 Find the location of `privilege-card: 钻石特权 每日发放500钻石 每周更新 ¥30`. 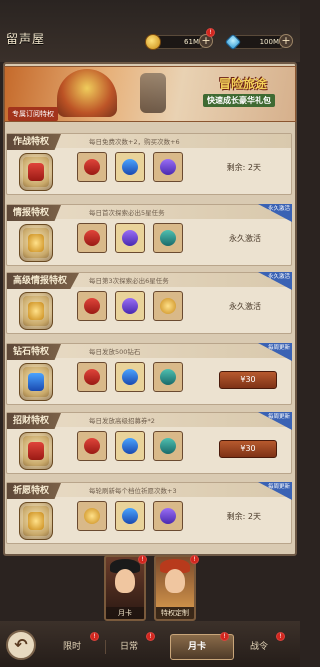

privilege-card: 钻石特权 每日发放500钻石 每周更新 ¥30 is located at coordinates (149, 374).